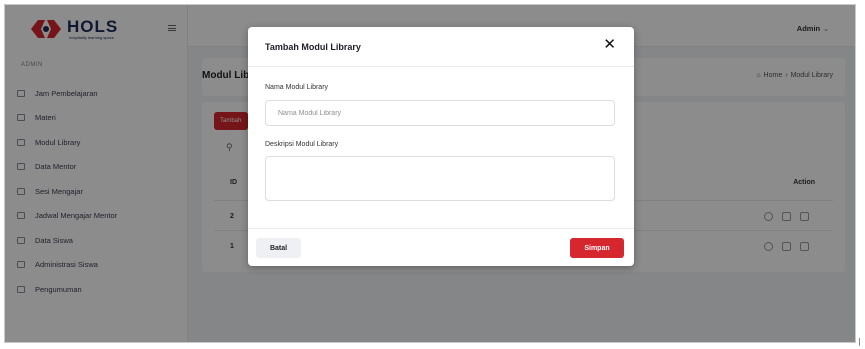 This screenshot has height=349, width=865. Describe the element at coordinates (297, 87) in the screenshot. I see `name-field-label: Nama Modul Library` at that location.